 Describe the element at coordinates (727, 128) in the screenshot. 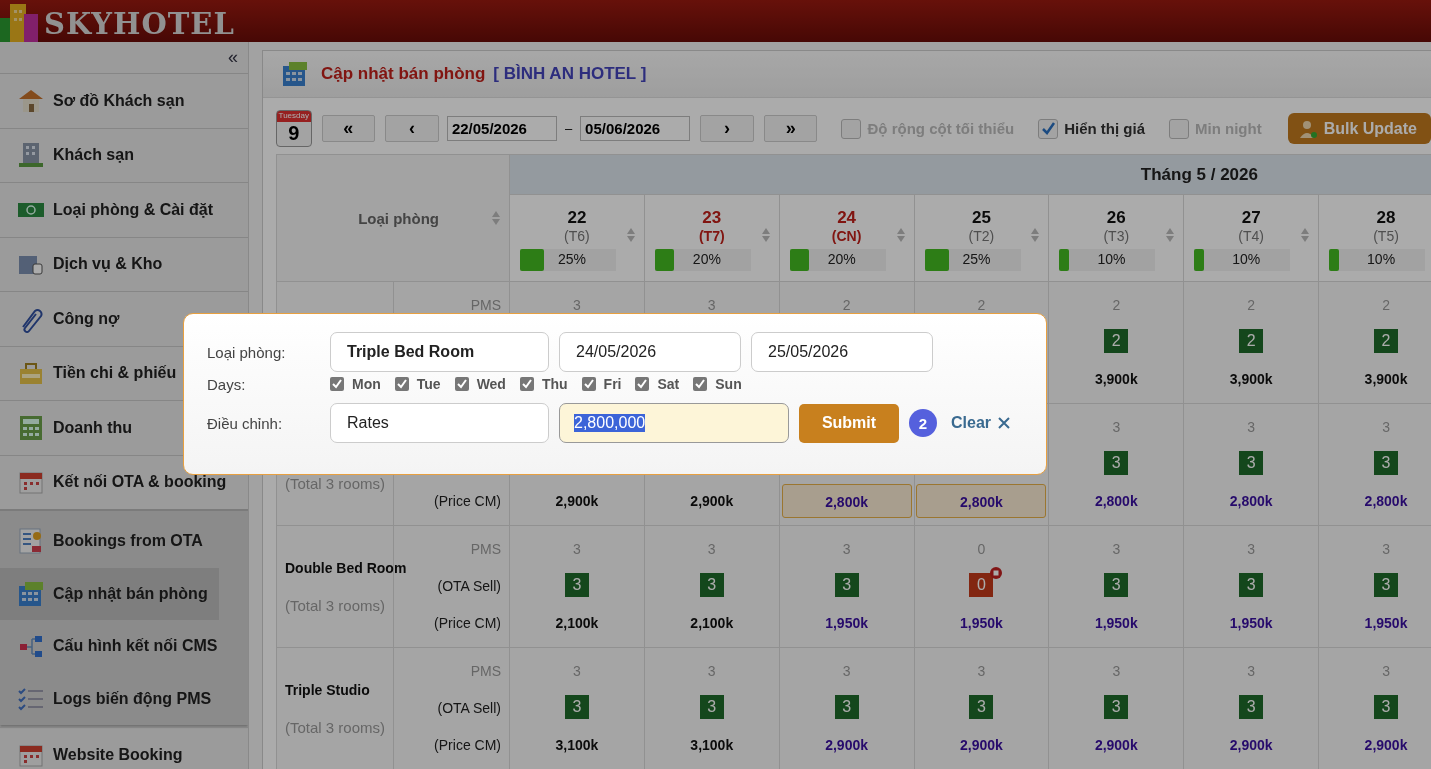

I see `next-button: ›` at that location.